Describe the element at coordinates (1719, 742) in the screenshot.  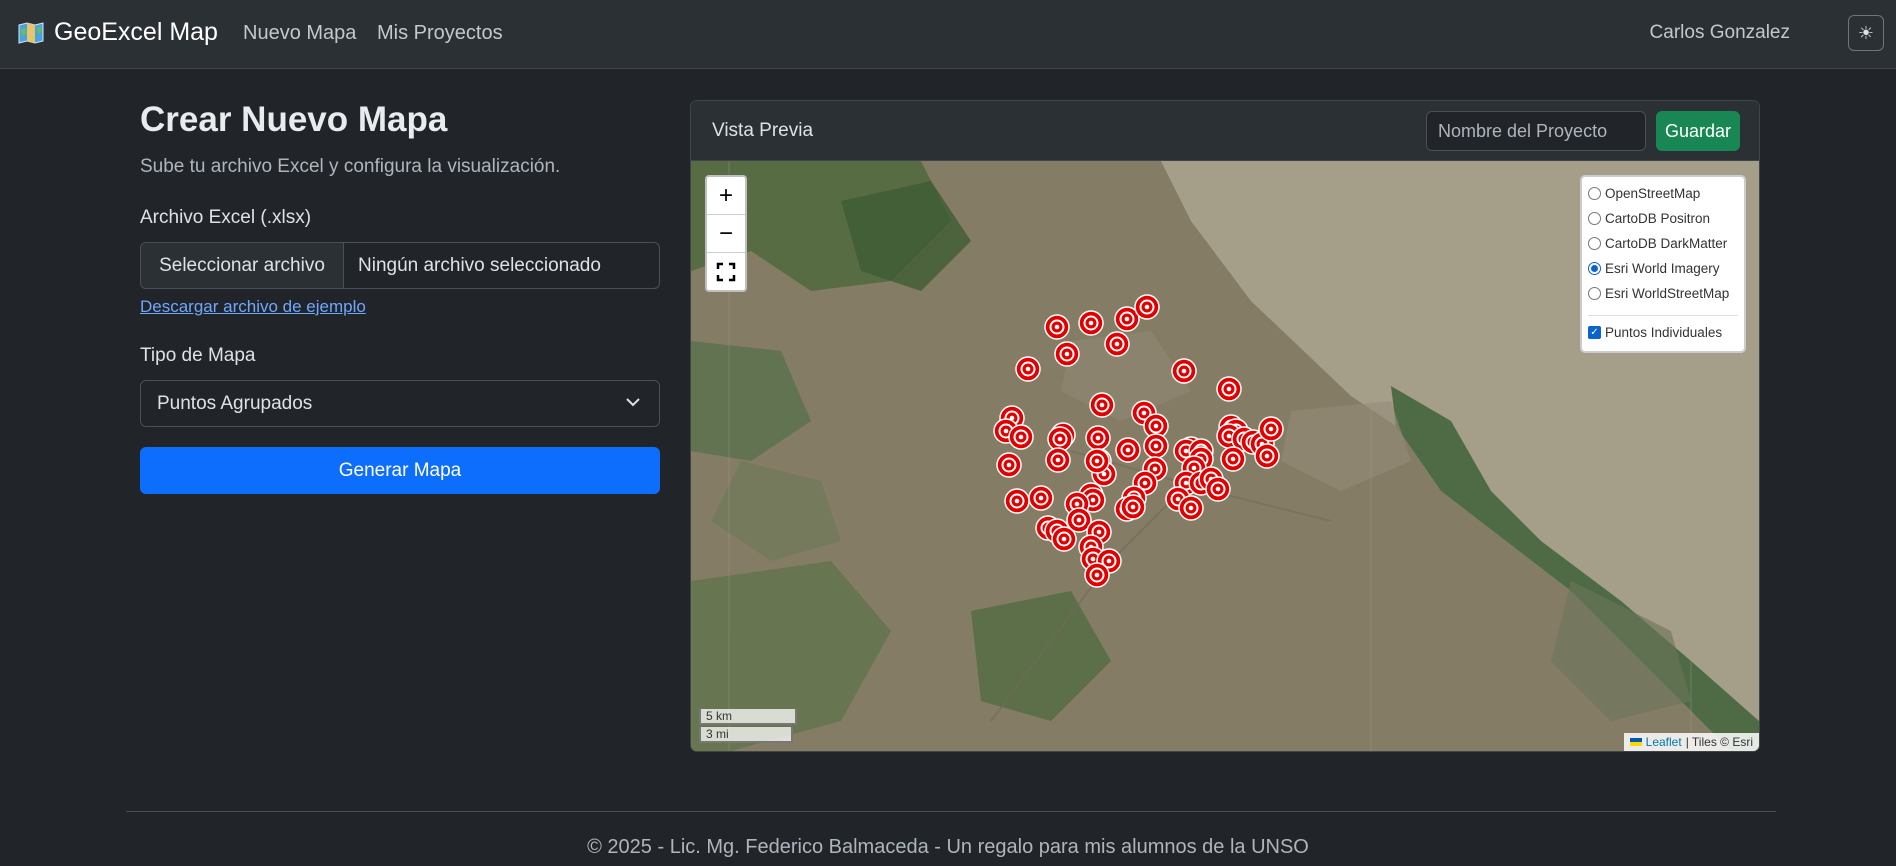
I see `attribution-text: | Tiles © Esri` at that location.